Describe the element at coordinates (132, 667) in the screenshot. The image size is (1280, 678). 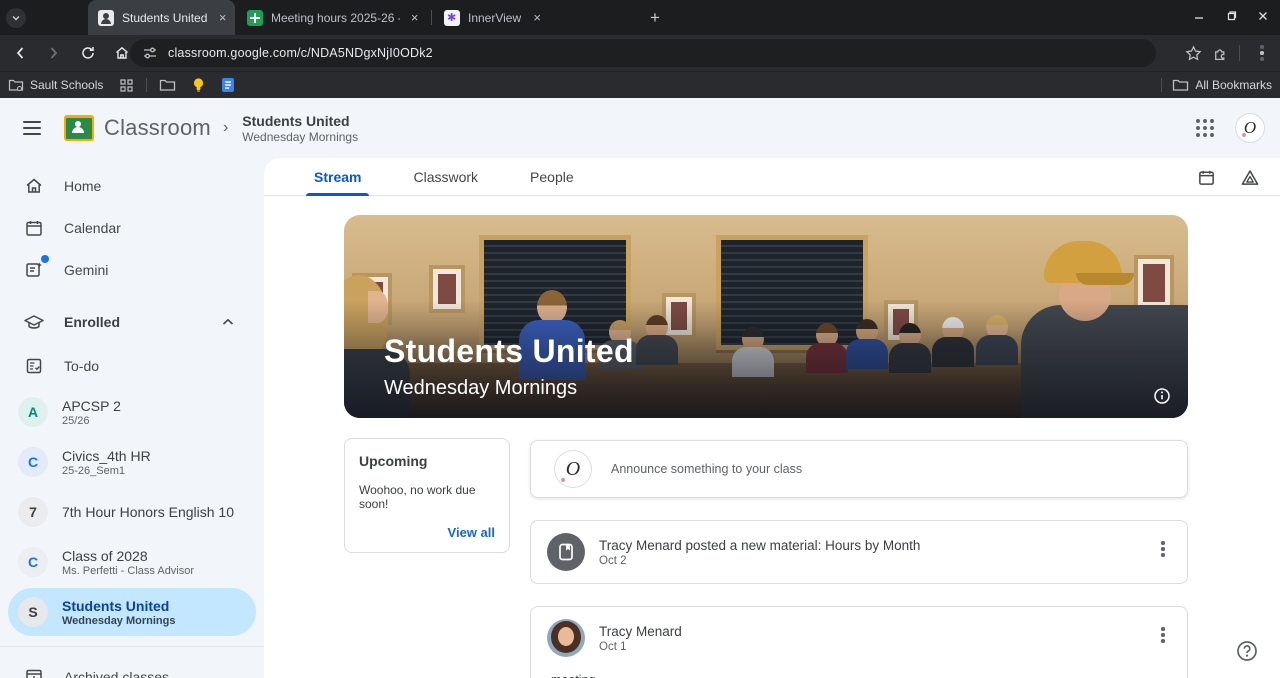
I see `sidebar-item-archived: Archived classes` at that location.